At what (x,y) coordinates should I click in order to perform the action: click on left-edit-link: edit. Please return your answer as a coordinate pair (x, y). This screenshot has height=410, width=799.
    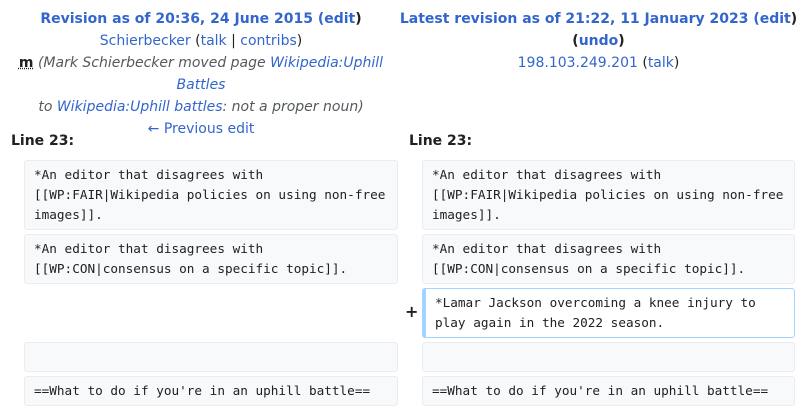
    Looking at the image, I should click on (339, 19).